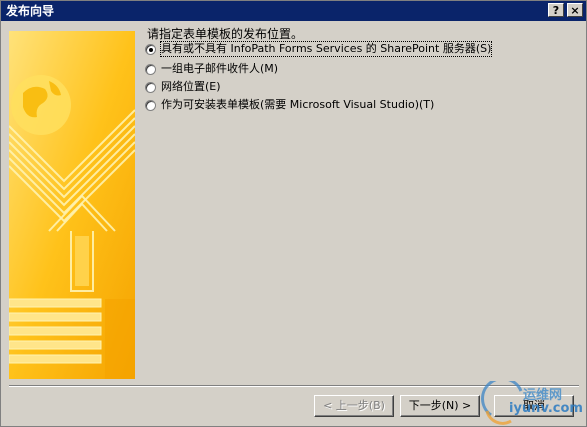 The width and height of the screenshot is (587, 427). I want to click on option-installable-template: 作为可安装表单模板(需要 Microsoft Visual Studio)(T), so click(289, 105).